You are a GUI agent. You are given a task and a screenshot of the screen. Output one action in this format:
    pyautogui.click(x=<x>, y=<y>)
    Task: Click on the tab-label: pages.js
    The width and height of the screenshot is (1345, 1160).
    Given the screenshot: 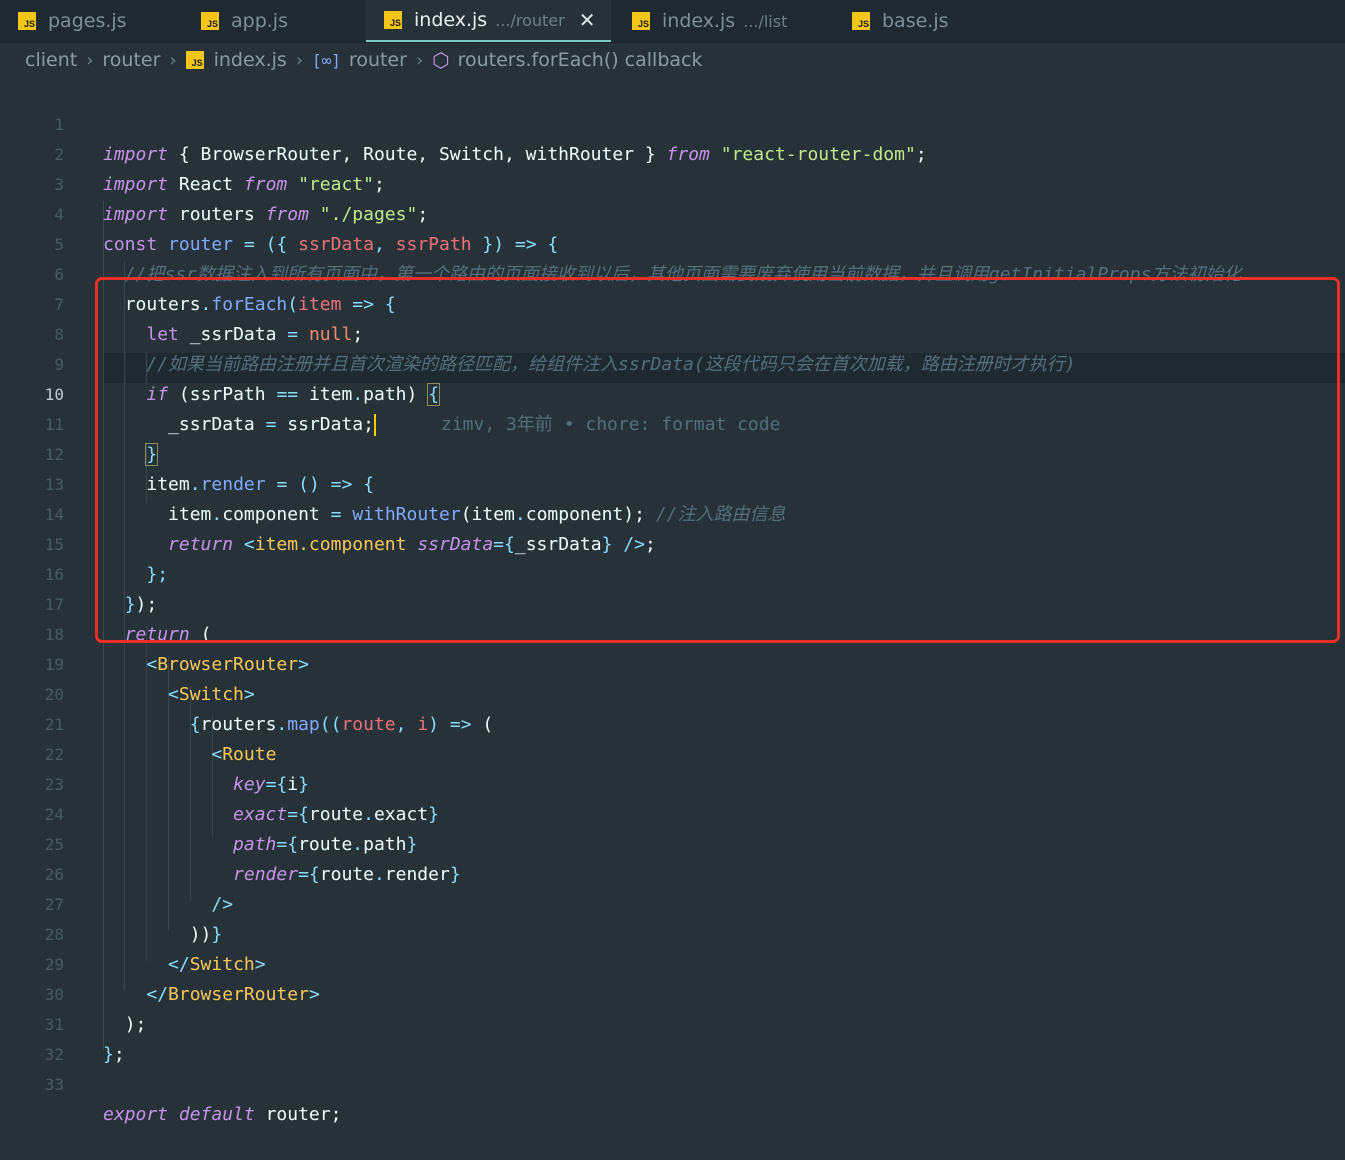 What is the action you would take?
    pyautogui.click(x=87, y=21)
    